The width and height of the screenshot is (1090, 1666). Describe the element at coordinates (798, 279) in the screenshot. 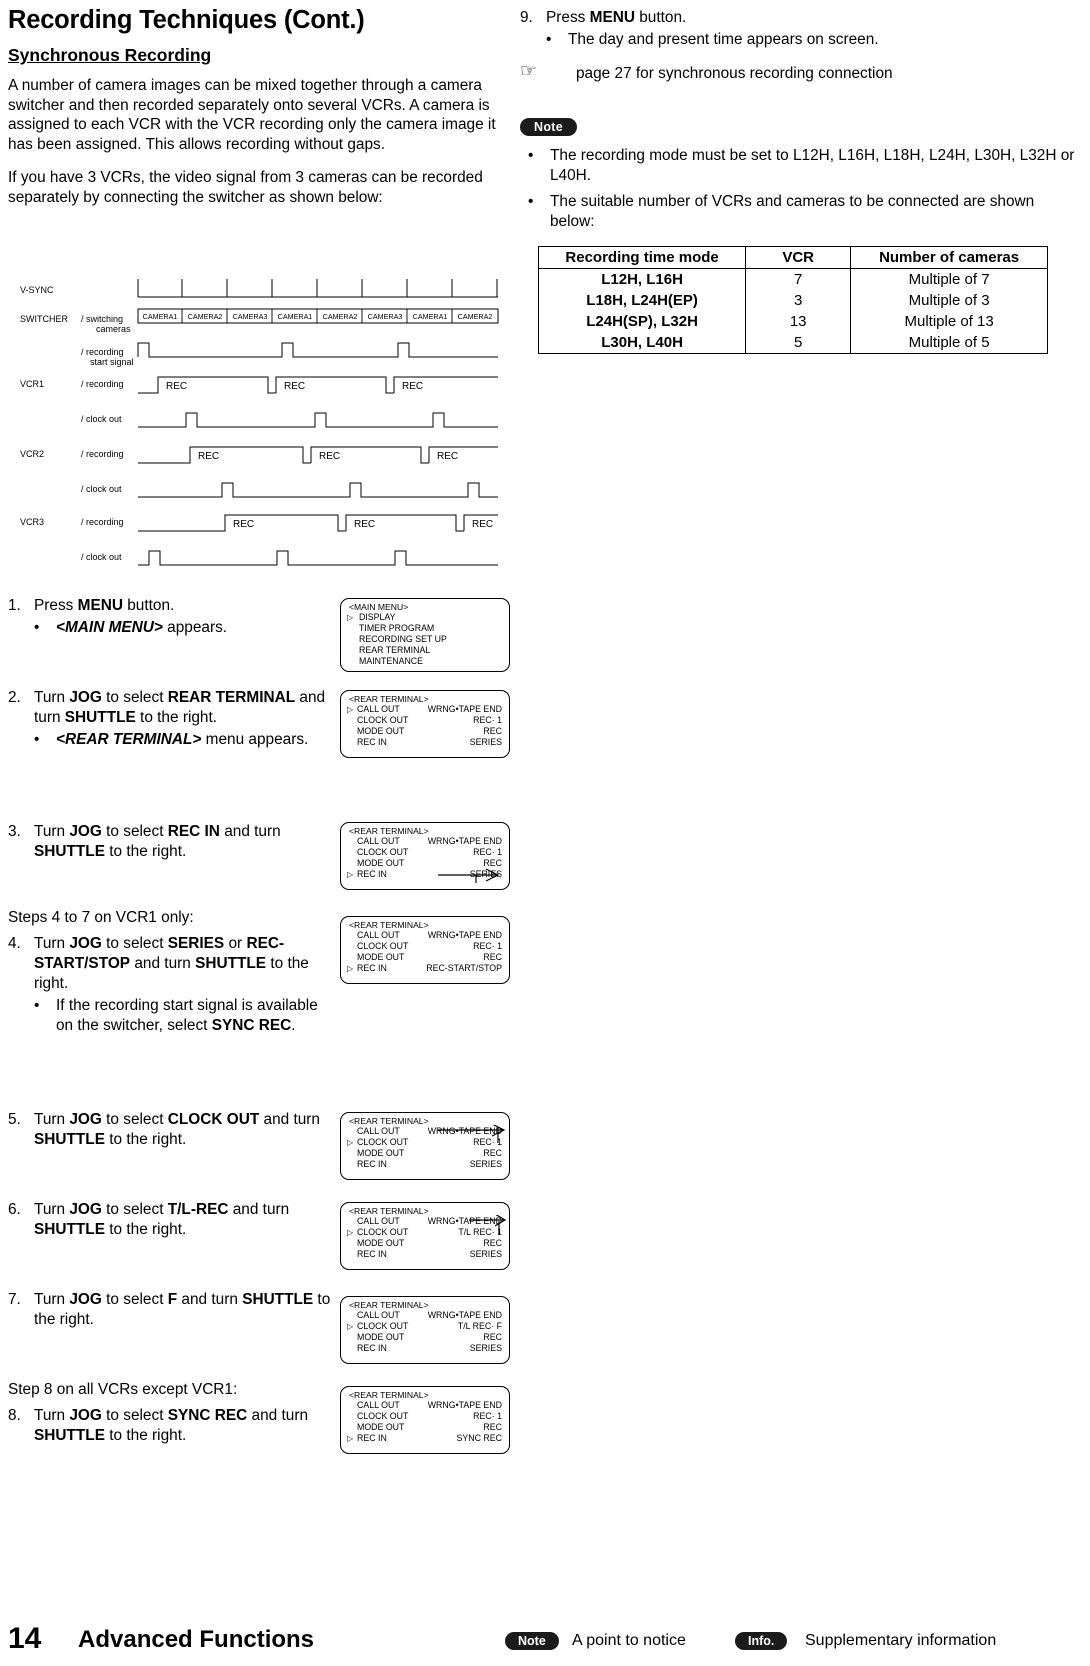

I see `table-cell-vcr: 7` at that location.